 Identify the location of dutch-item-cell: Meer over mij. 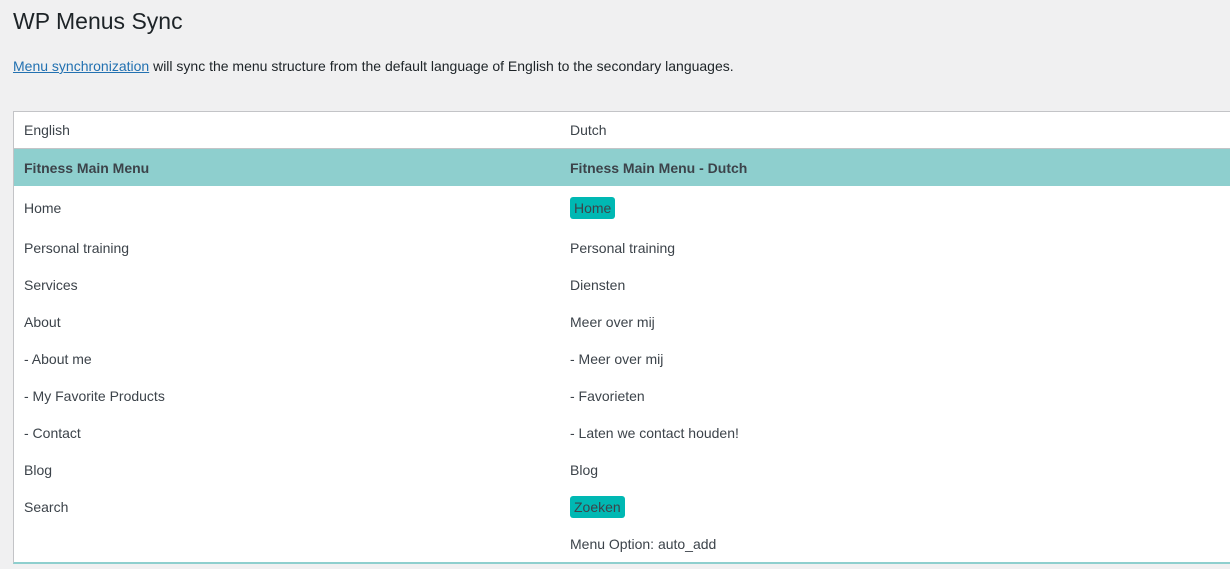
(612, 322).